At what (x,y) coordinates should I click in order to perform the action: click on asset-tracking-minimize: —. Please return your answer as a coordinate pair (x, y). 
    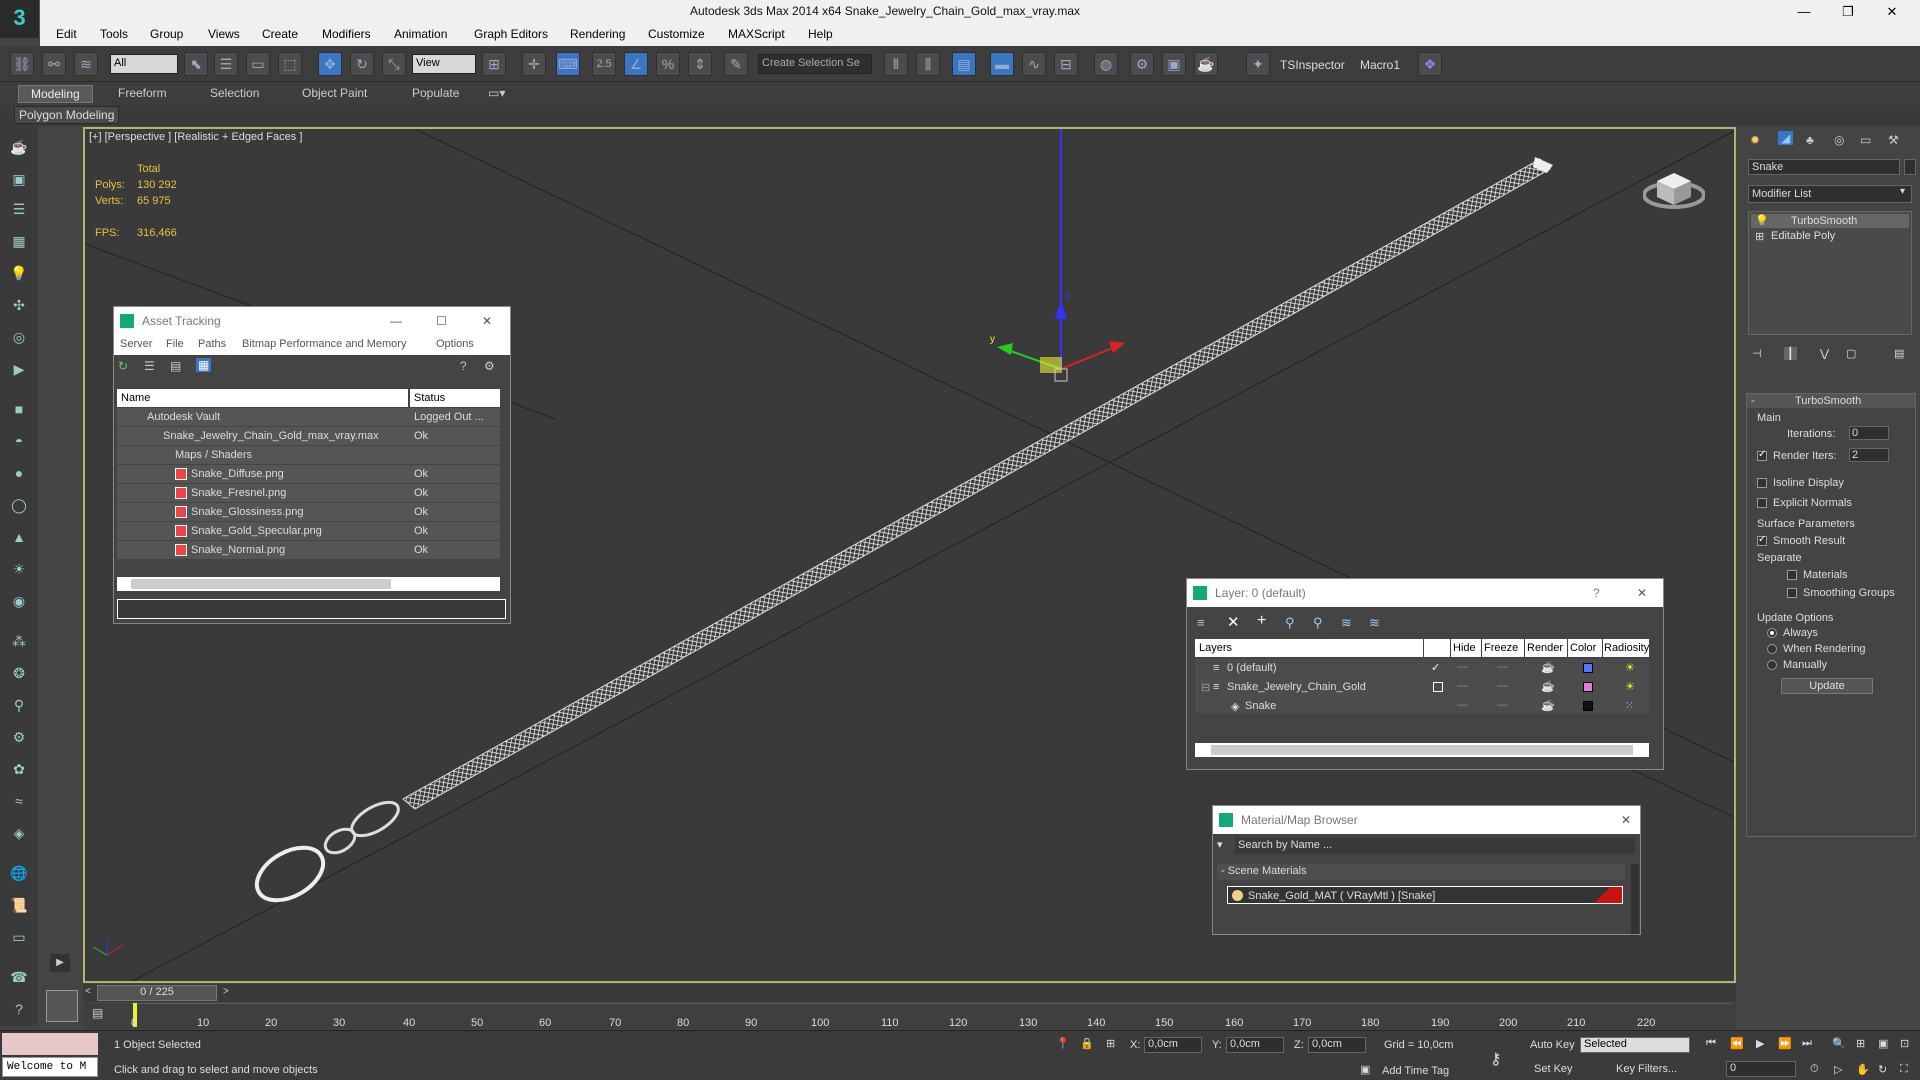
    Looking at the image, I should click on (396, 321).